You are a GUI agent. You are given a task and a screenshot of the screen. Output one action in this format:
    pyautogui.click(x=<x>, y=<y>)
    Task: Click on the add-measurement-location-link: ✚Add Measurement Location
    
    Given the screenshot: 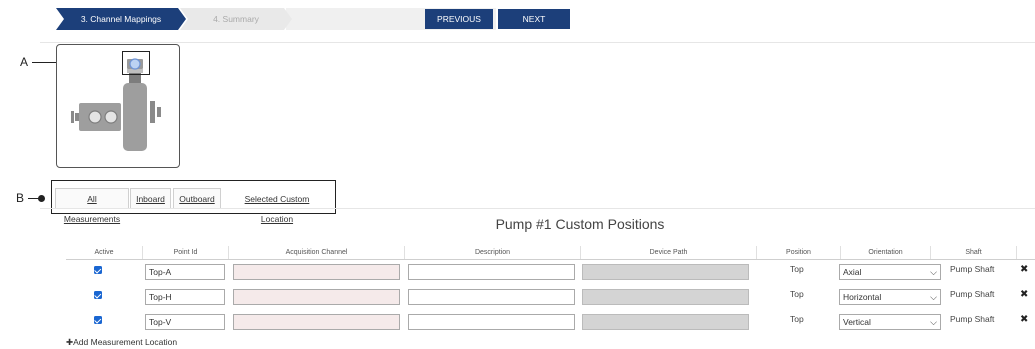 What is the action you would take?
    pyautogui.click(x=121, y=342)
    